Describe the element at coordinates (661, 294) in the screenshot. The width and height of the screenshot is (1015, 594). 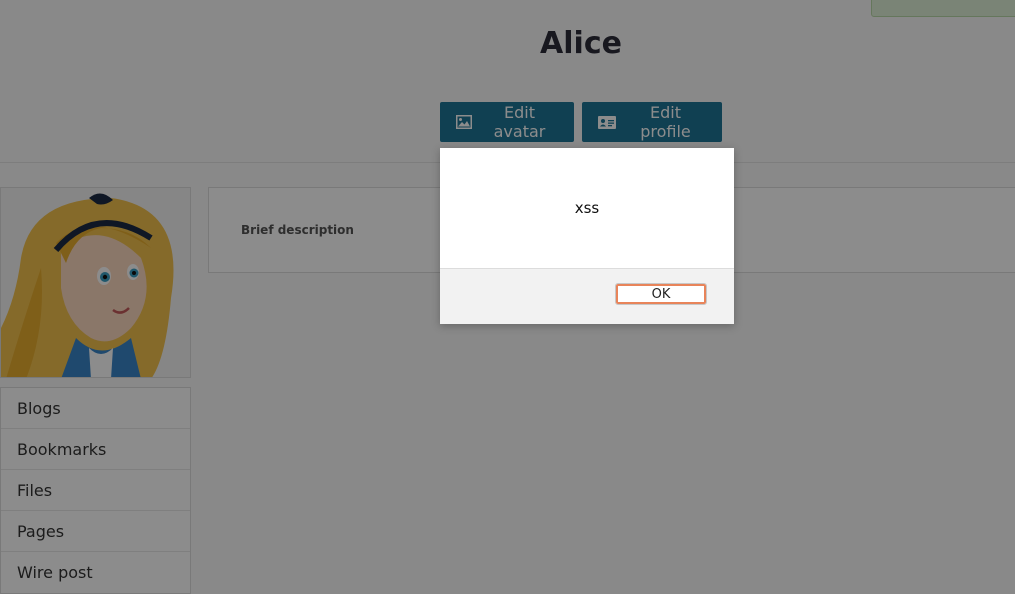
I see `ok-button: OK` at that location.